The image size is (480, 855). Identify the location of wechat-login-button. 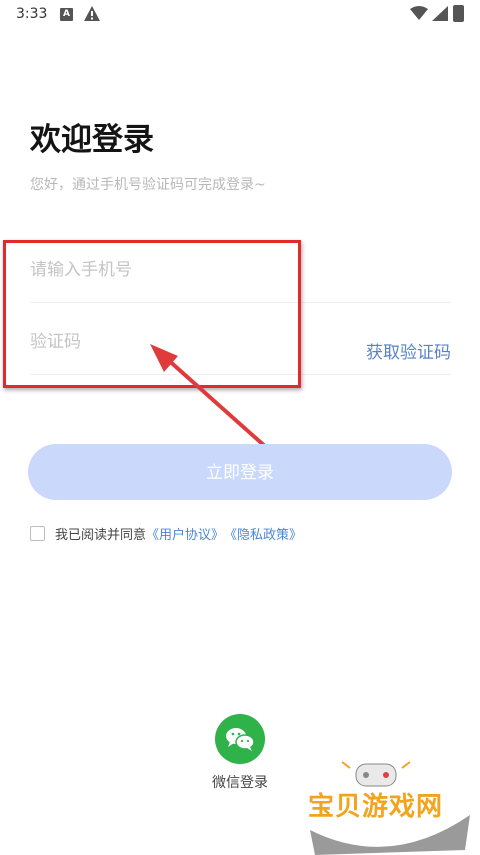
(240, 739).